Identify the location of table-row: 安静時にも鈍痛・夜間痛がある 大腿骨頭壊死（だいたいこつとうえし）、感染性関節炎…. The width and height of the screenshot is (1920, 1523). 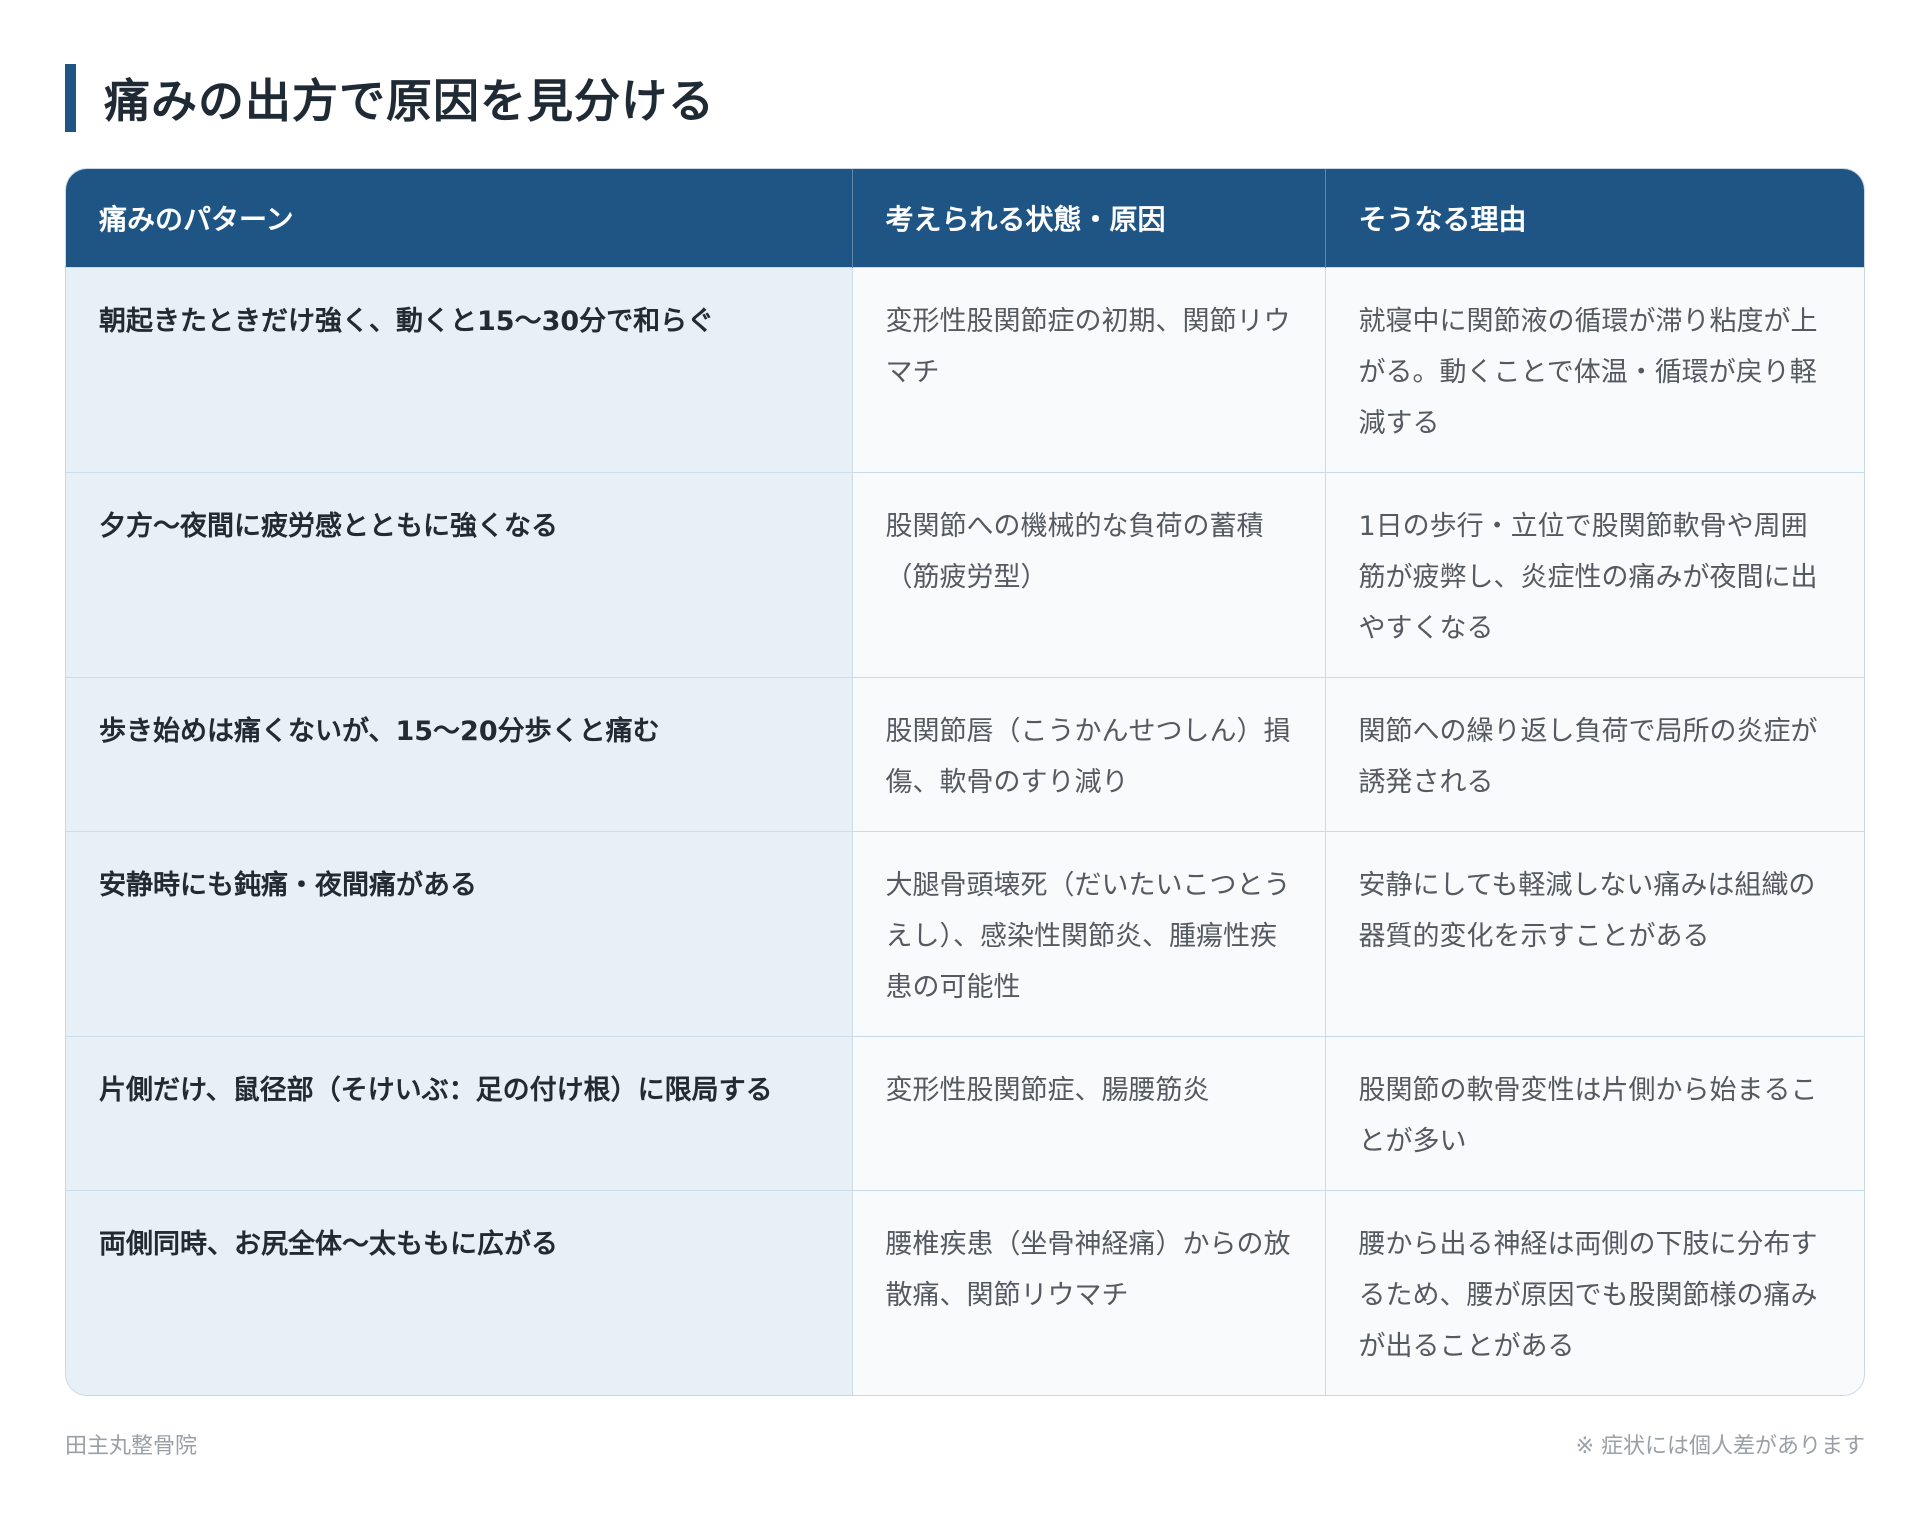
(965, 933).